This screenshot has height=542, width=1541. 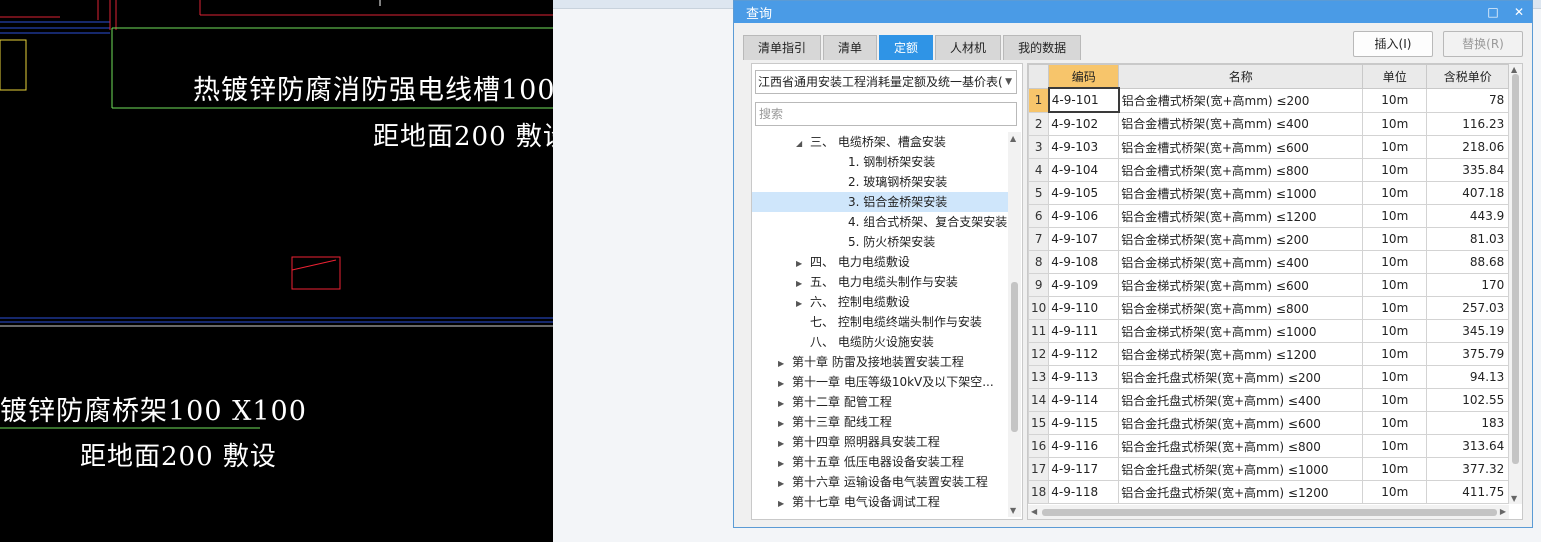 I want to click on row-number: 12, so click(x=1039, y=354).